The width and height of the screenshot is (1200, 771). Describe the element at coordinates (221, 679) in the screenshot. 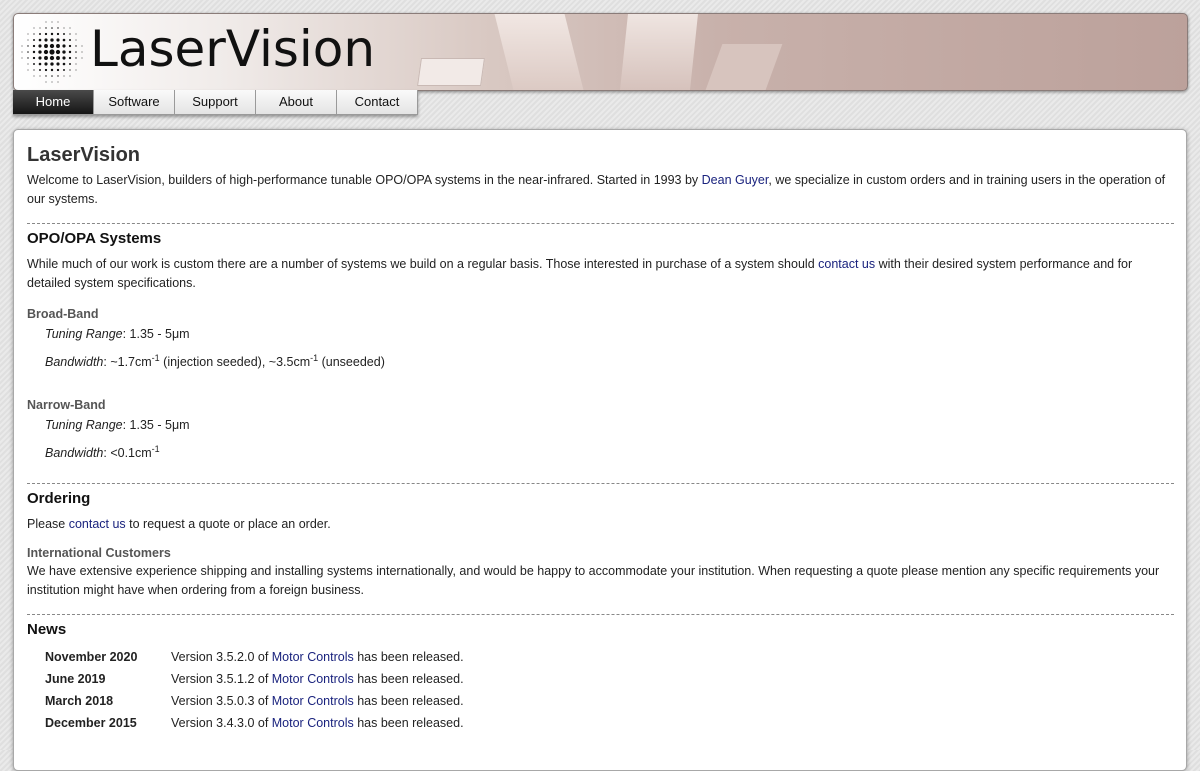

I see `news-text-start: Version 3.5.1.2 of` at that location.